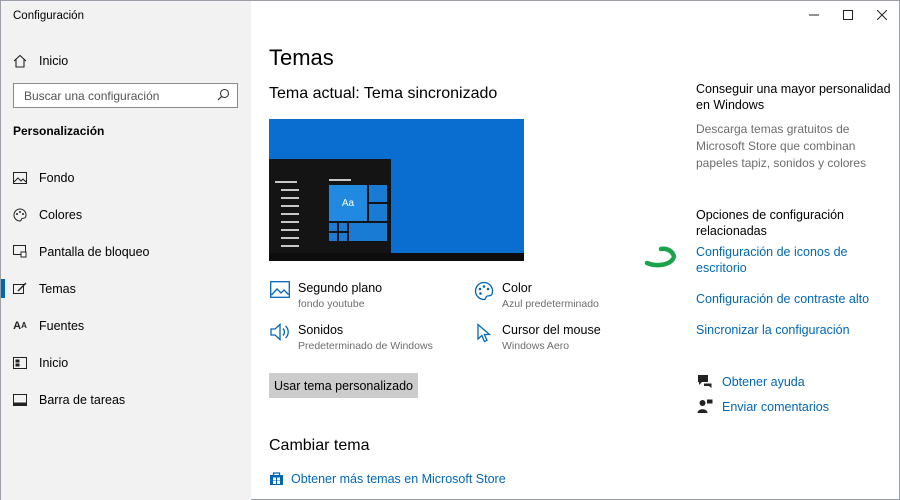  What do you see at coordinates (517, 288) in the screenshot?
I see `color-title: Color` at bounding box center [517, 288].